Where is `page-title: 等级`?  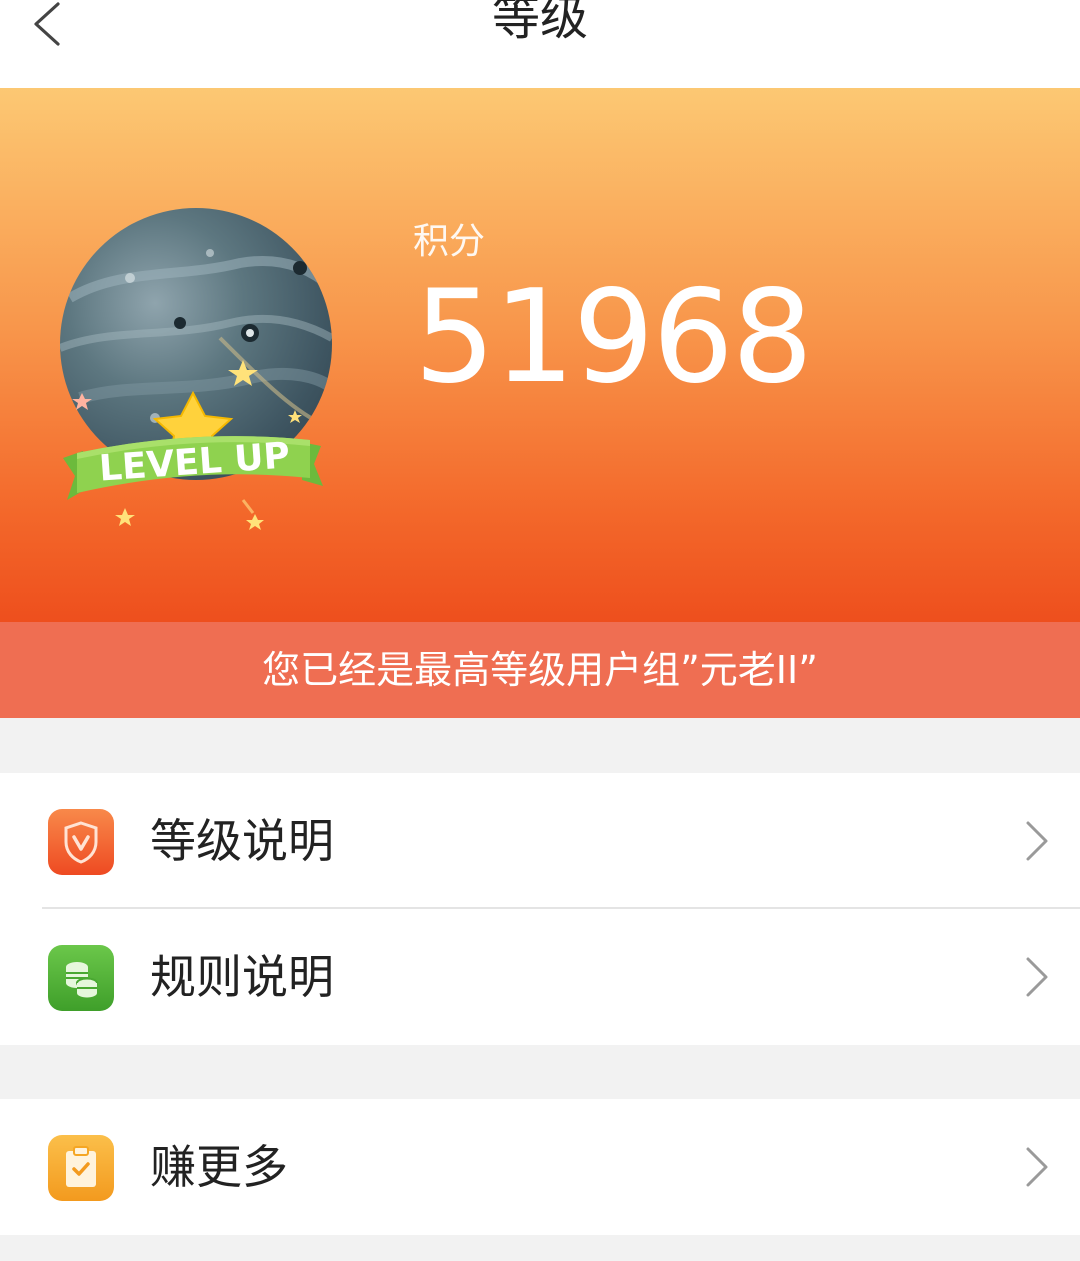
page-title: 等级 is located at coordinates (539, 23).